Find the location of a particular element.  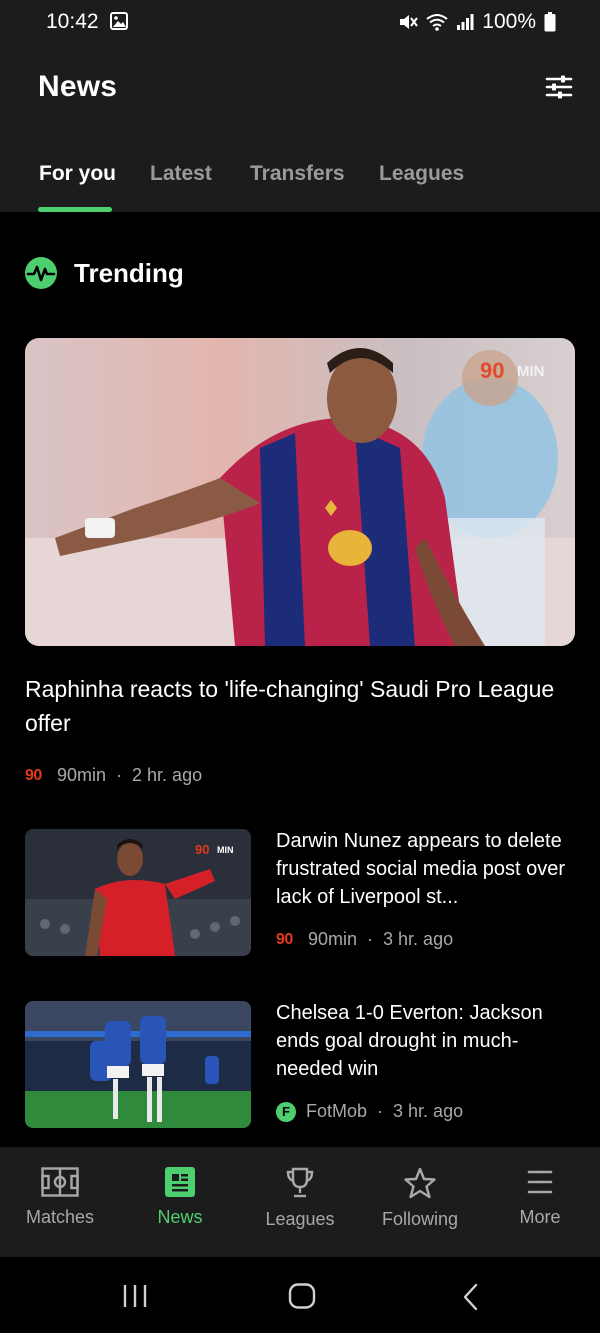

nav-leagues: Leagues is located at coordinates (300, 1198).